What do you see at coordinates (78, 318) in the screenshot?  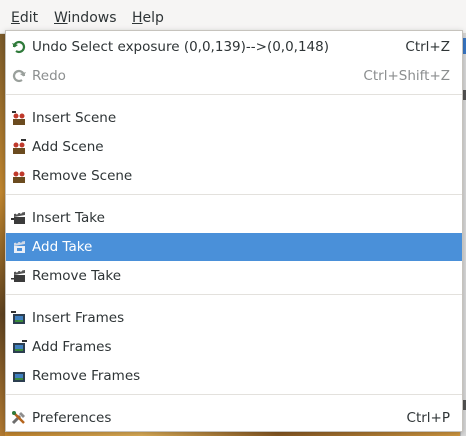 I see `menu-item-label: Insert Frames` at bounding box center [78, 318].